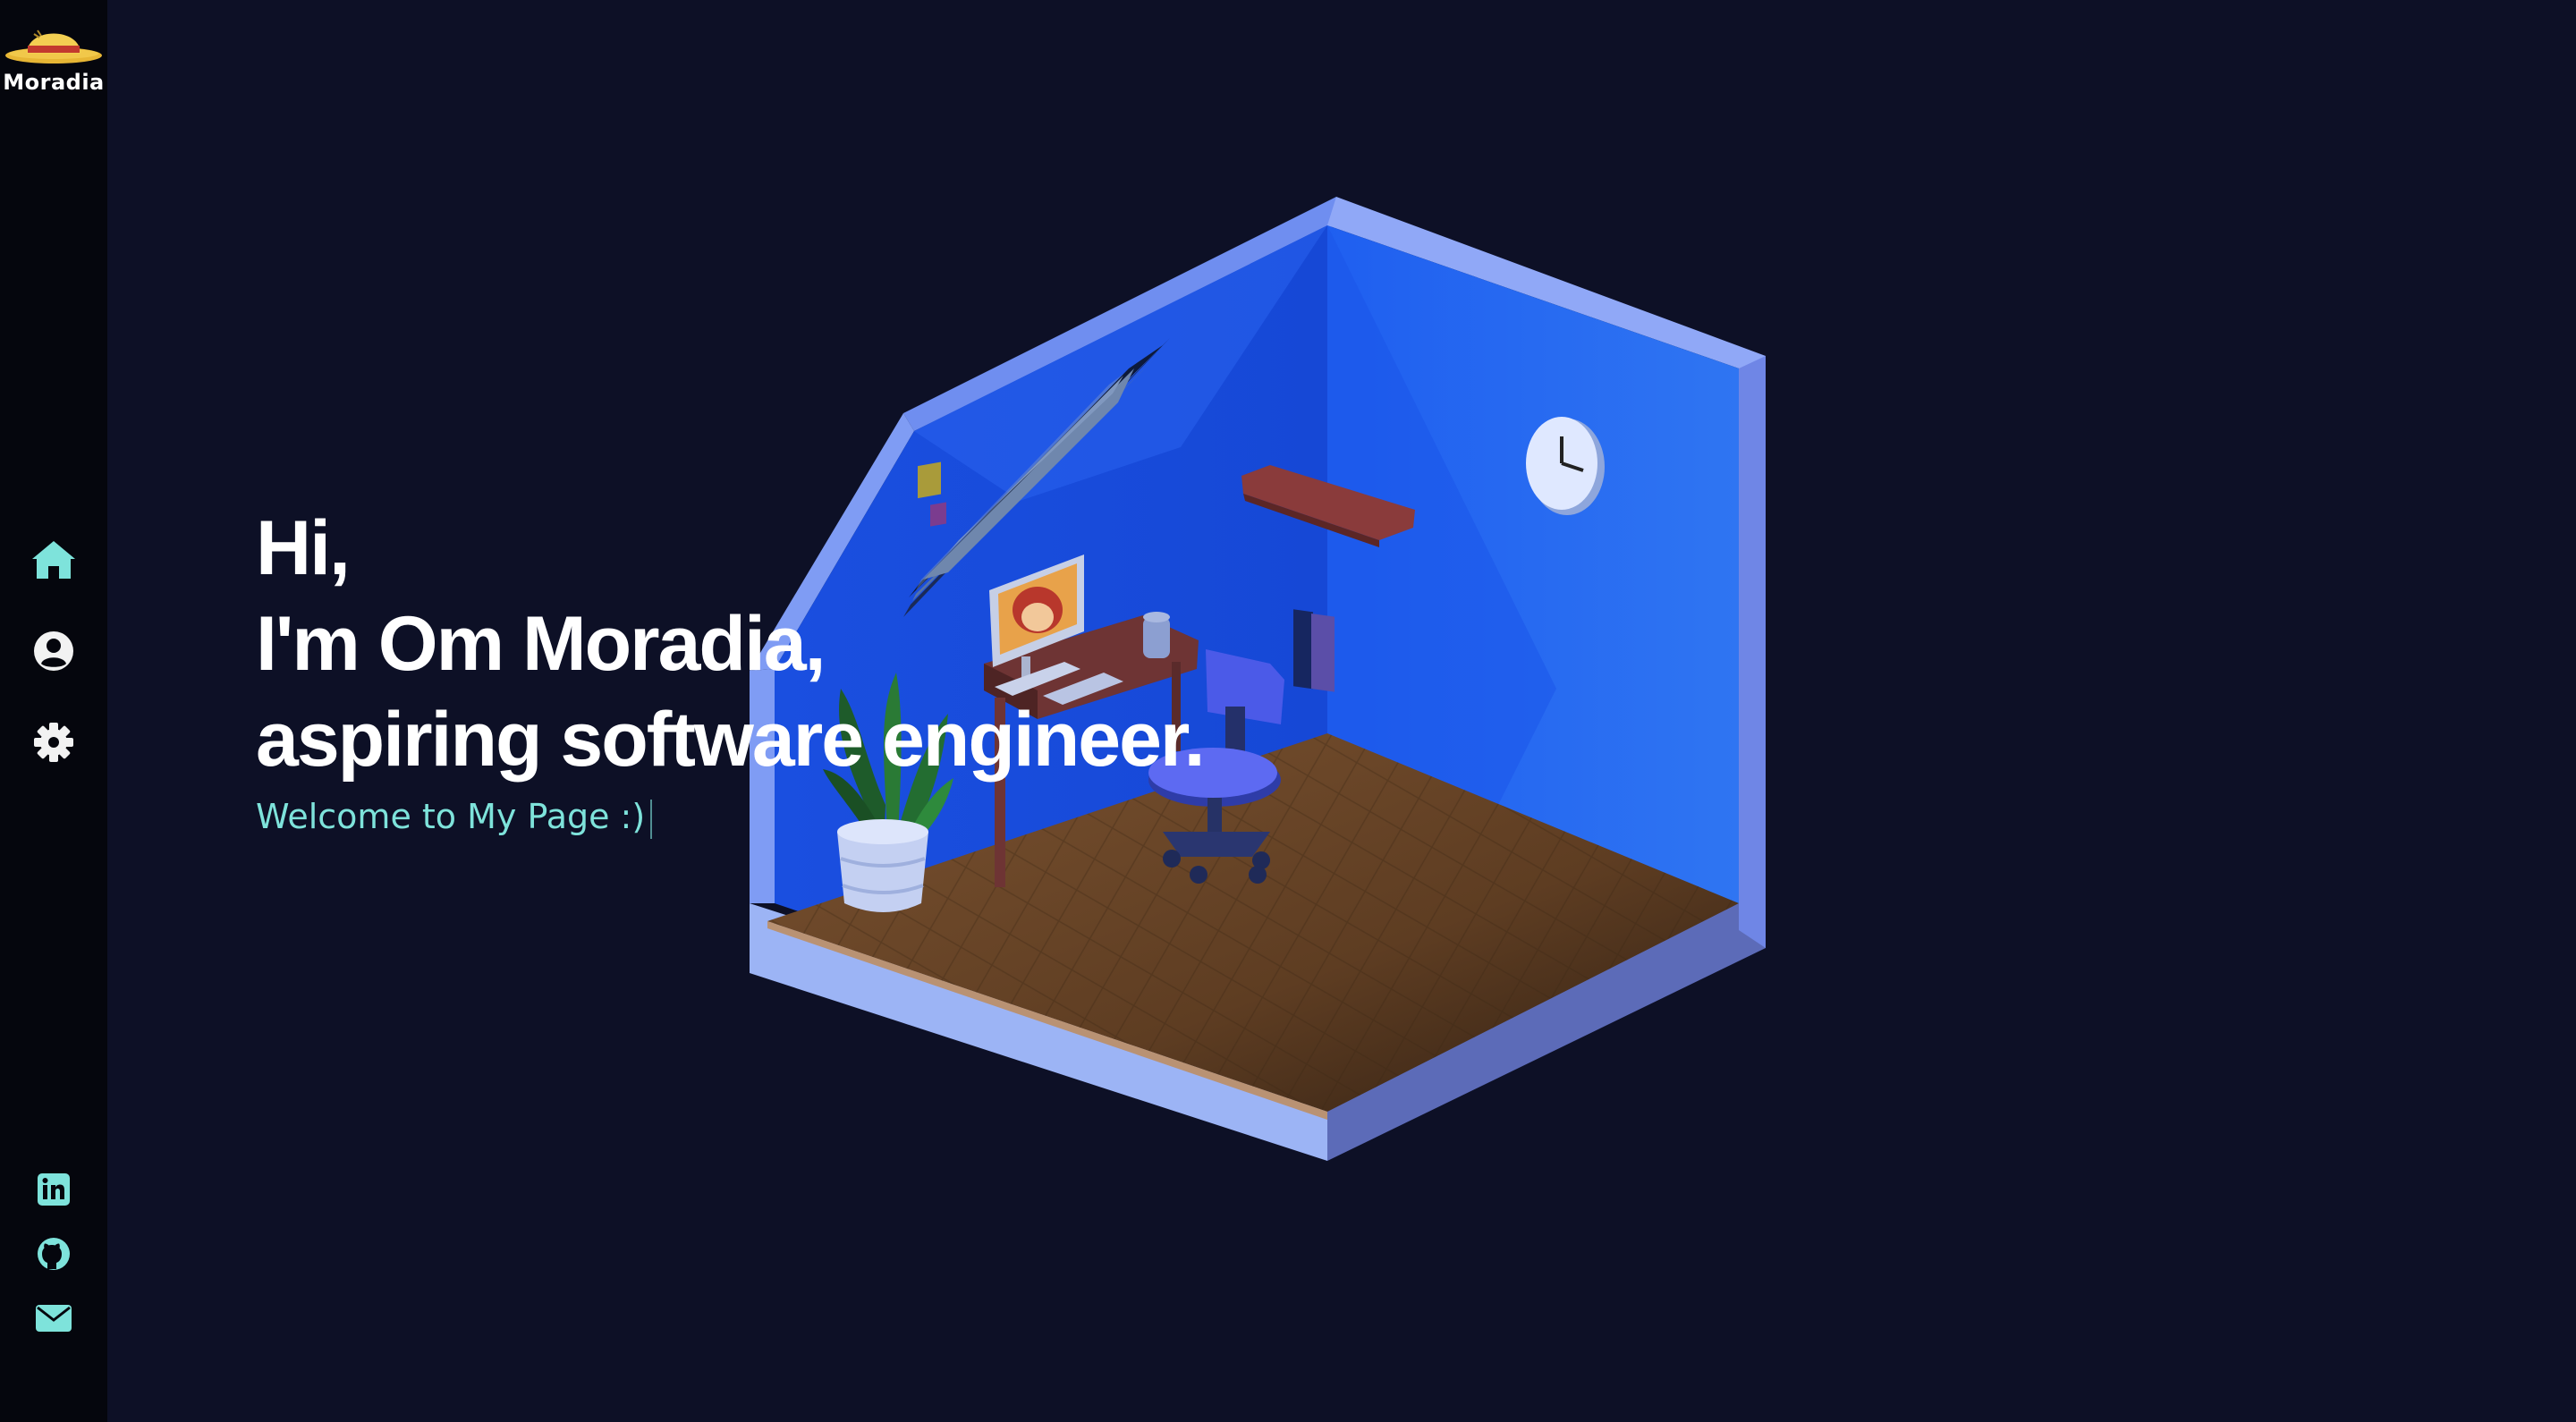 The image size is (2576, 1422). I want to click on hero-line-greeting: Hi,, so click(303, 548).